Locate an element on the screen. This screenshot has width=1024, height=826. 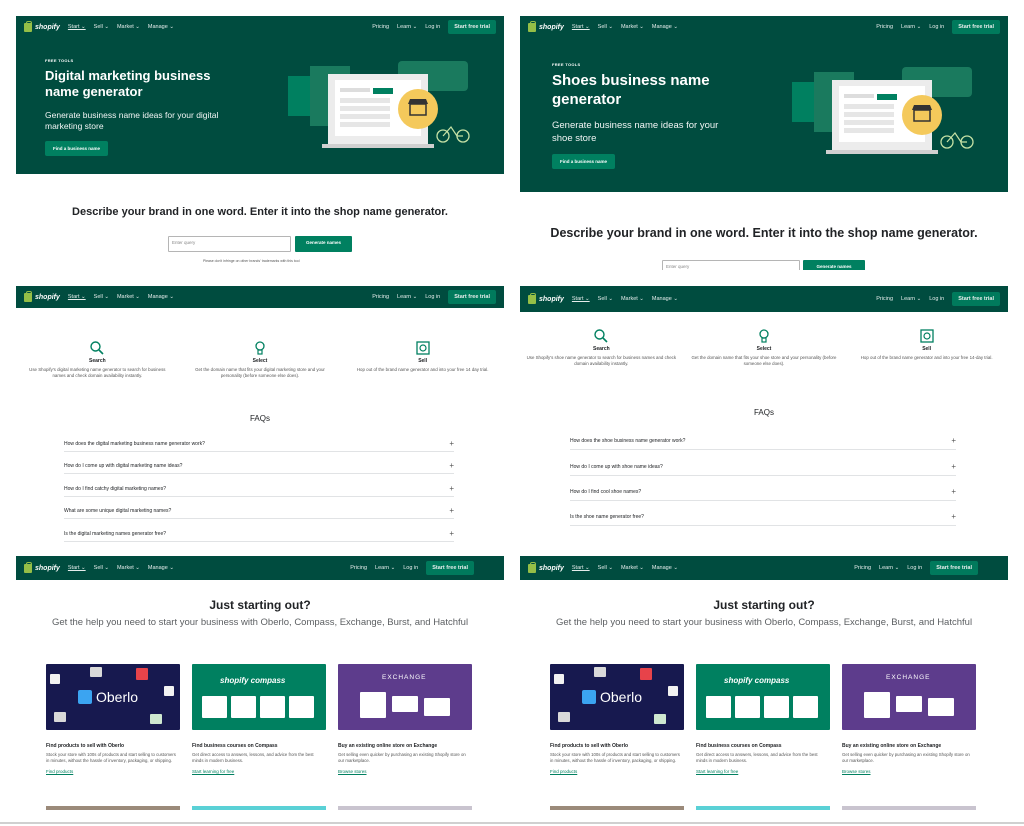
step-title: Sell is located at coordinates (423, 361).